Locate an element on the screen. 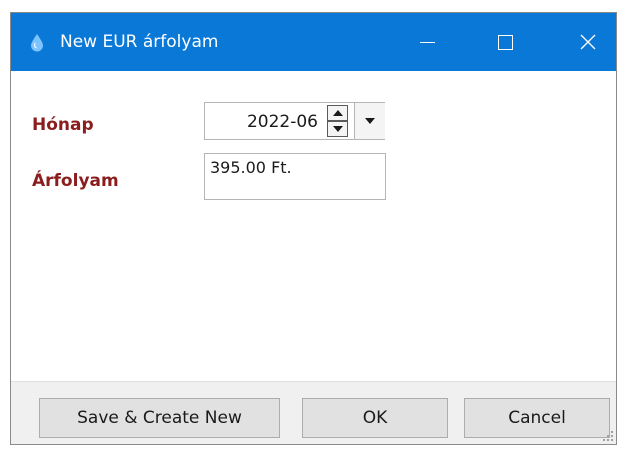 Image resolution: width=627 pixels, height=450 pixels. ok-button: OK is located at coordinates (375, 418).